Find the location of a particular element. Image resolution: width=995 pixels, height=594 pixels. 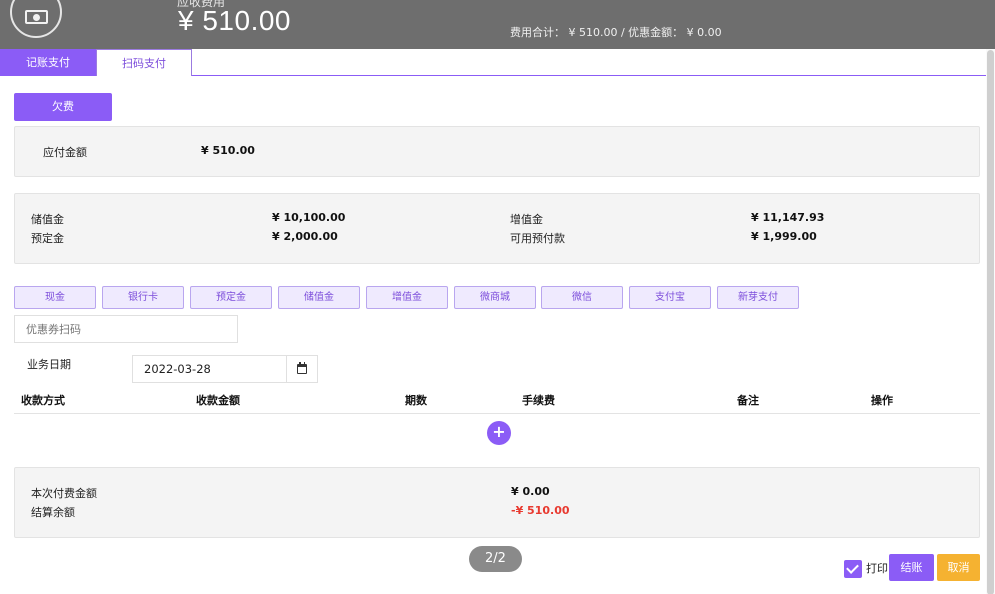

date-picker-button is located at coordinates (302, 369).